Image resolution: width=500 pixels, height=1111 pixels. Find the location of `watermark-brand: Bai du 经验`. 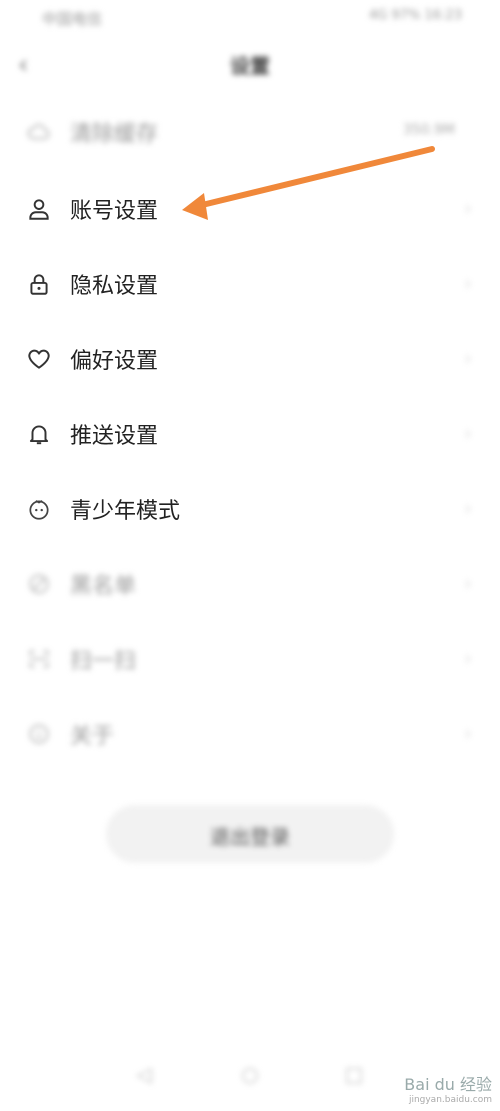

watermark-brand: Bai du 经验 is located at coordinates (448, 1084).